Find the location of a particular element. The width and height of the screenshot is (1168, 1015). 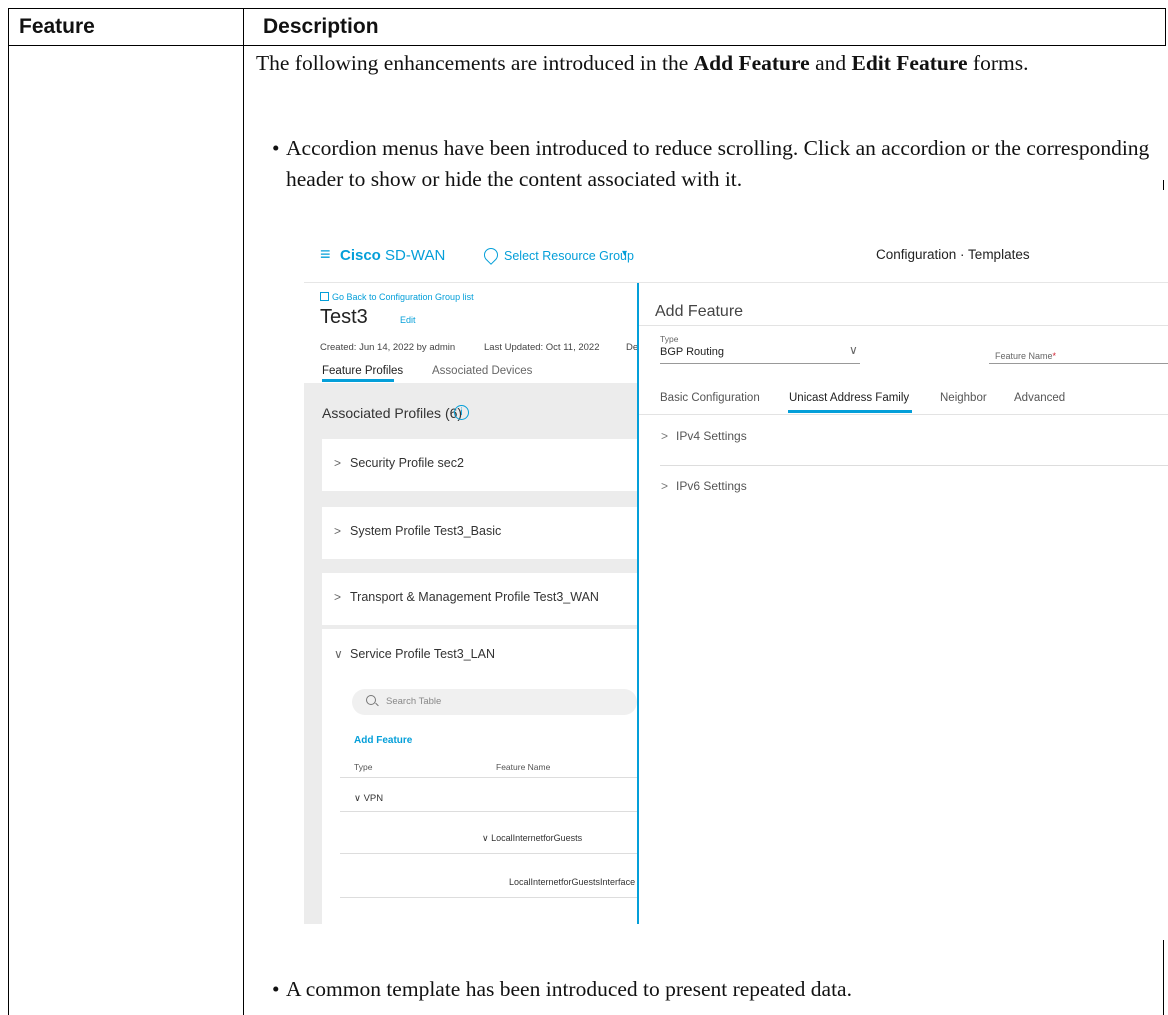

accordion-ipv4-settings: > IPv4 Settings is located at coordinates (704, 436).